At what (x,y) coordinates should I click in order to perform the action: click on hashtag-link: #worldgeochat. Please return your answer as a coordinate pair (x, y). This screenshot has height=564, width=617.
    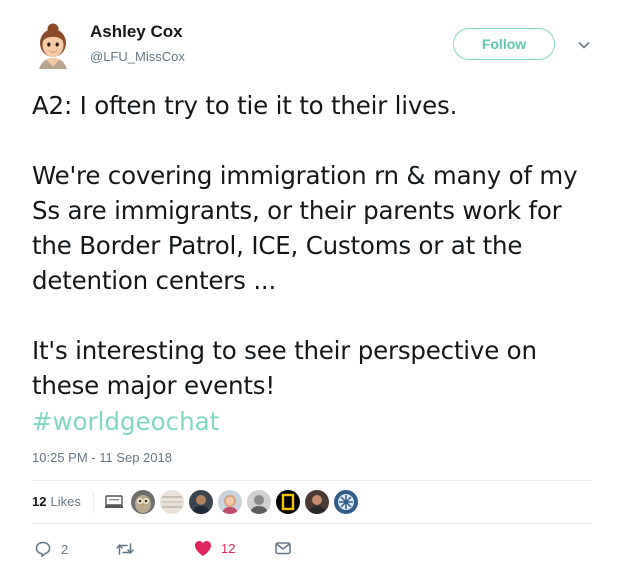
    Looking at the image, I should click on (125, 421).